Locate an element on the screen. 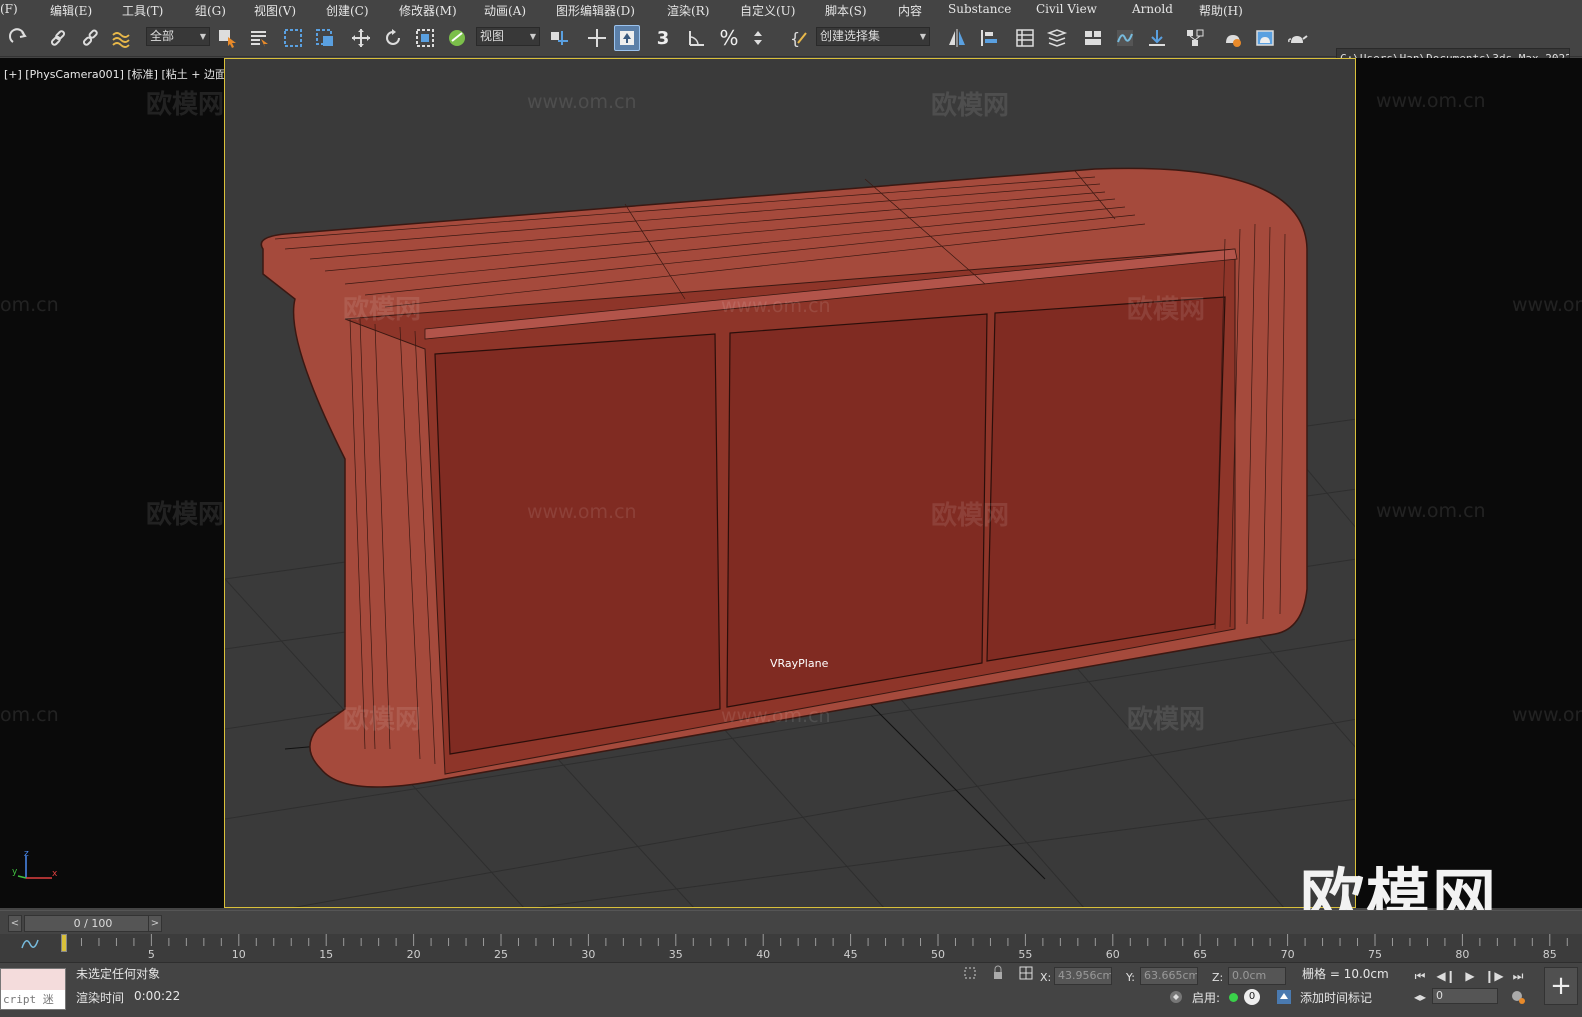 This screenshot has height=1017, width=1582. menu-rendering: 渲染(R) is located at coordinates (688, 10).